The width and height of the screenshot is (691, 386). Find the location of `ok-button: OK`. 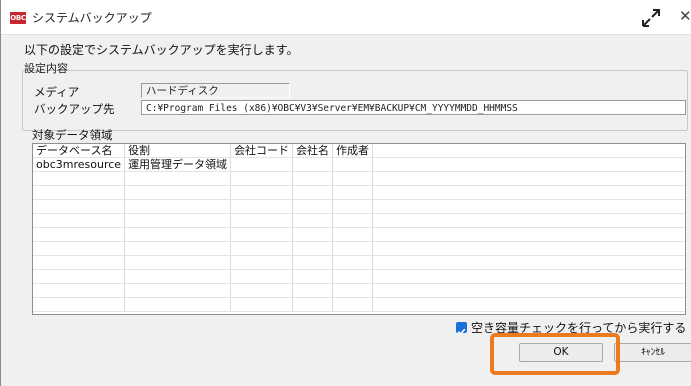

ok-button: OK is located at coordinates (561, 352).